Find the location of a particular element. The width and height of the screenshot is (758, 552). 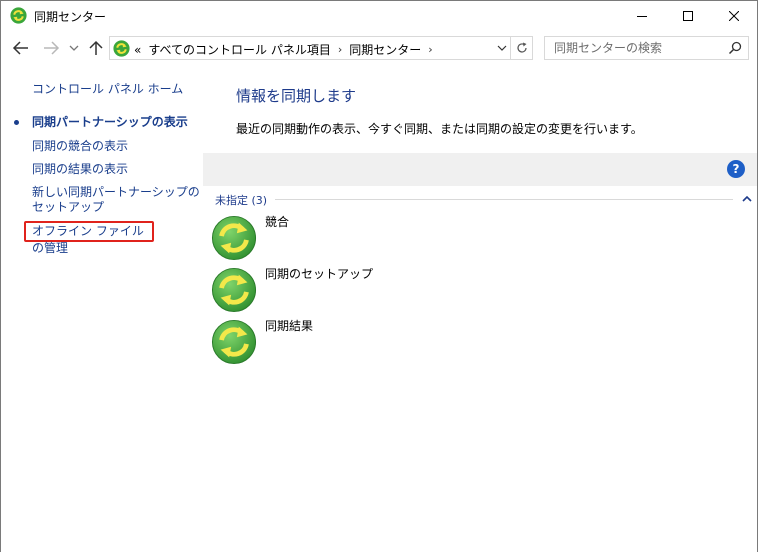

recent-locations-chevron-icon is located at coordinates (74, 48).